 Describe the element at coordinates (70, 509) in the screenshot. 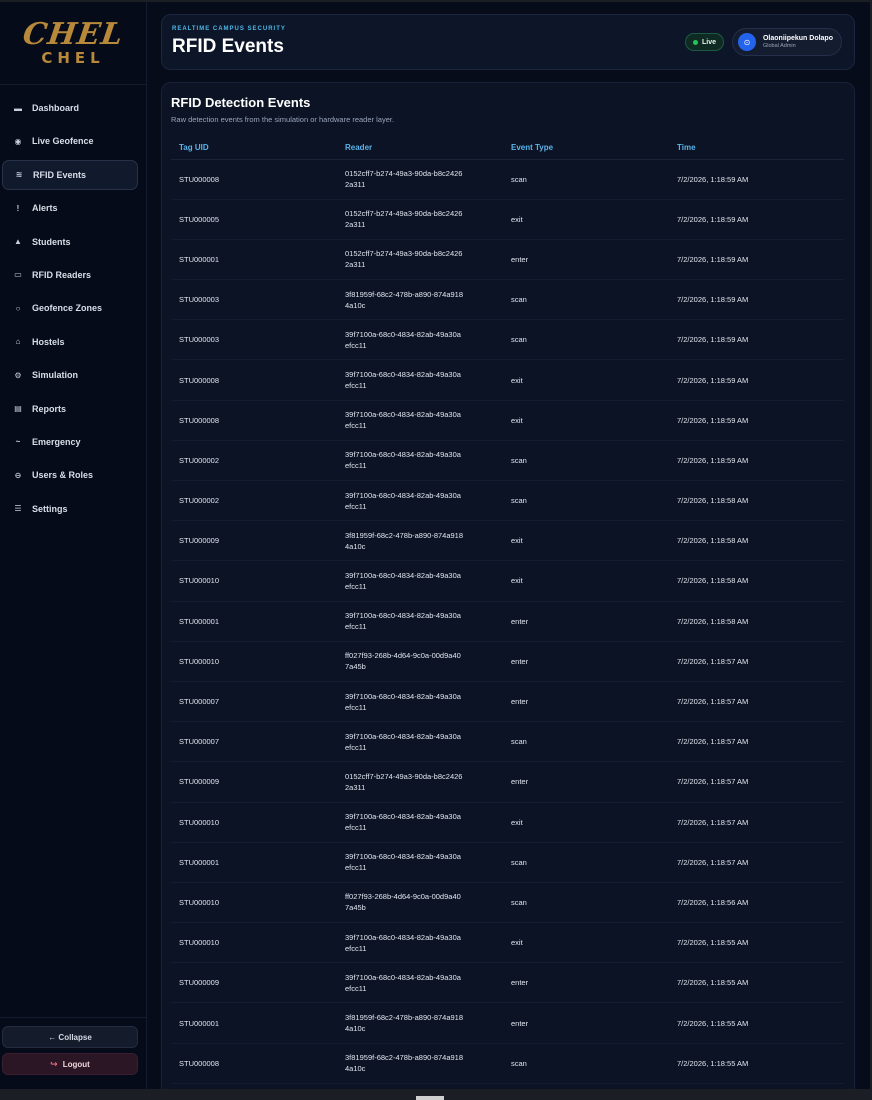

I see `sidebar-item-settings: ☰ Settings` at that location.